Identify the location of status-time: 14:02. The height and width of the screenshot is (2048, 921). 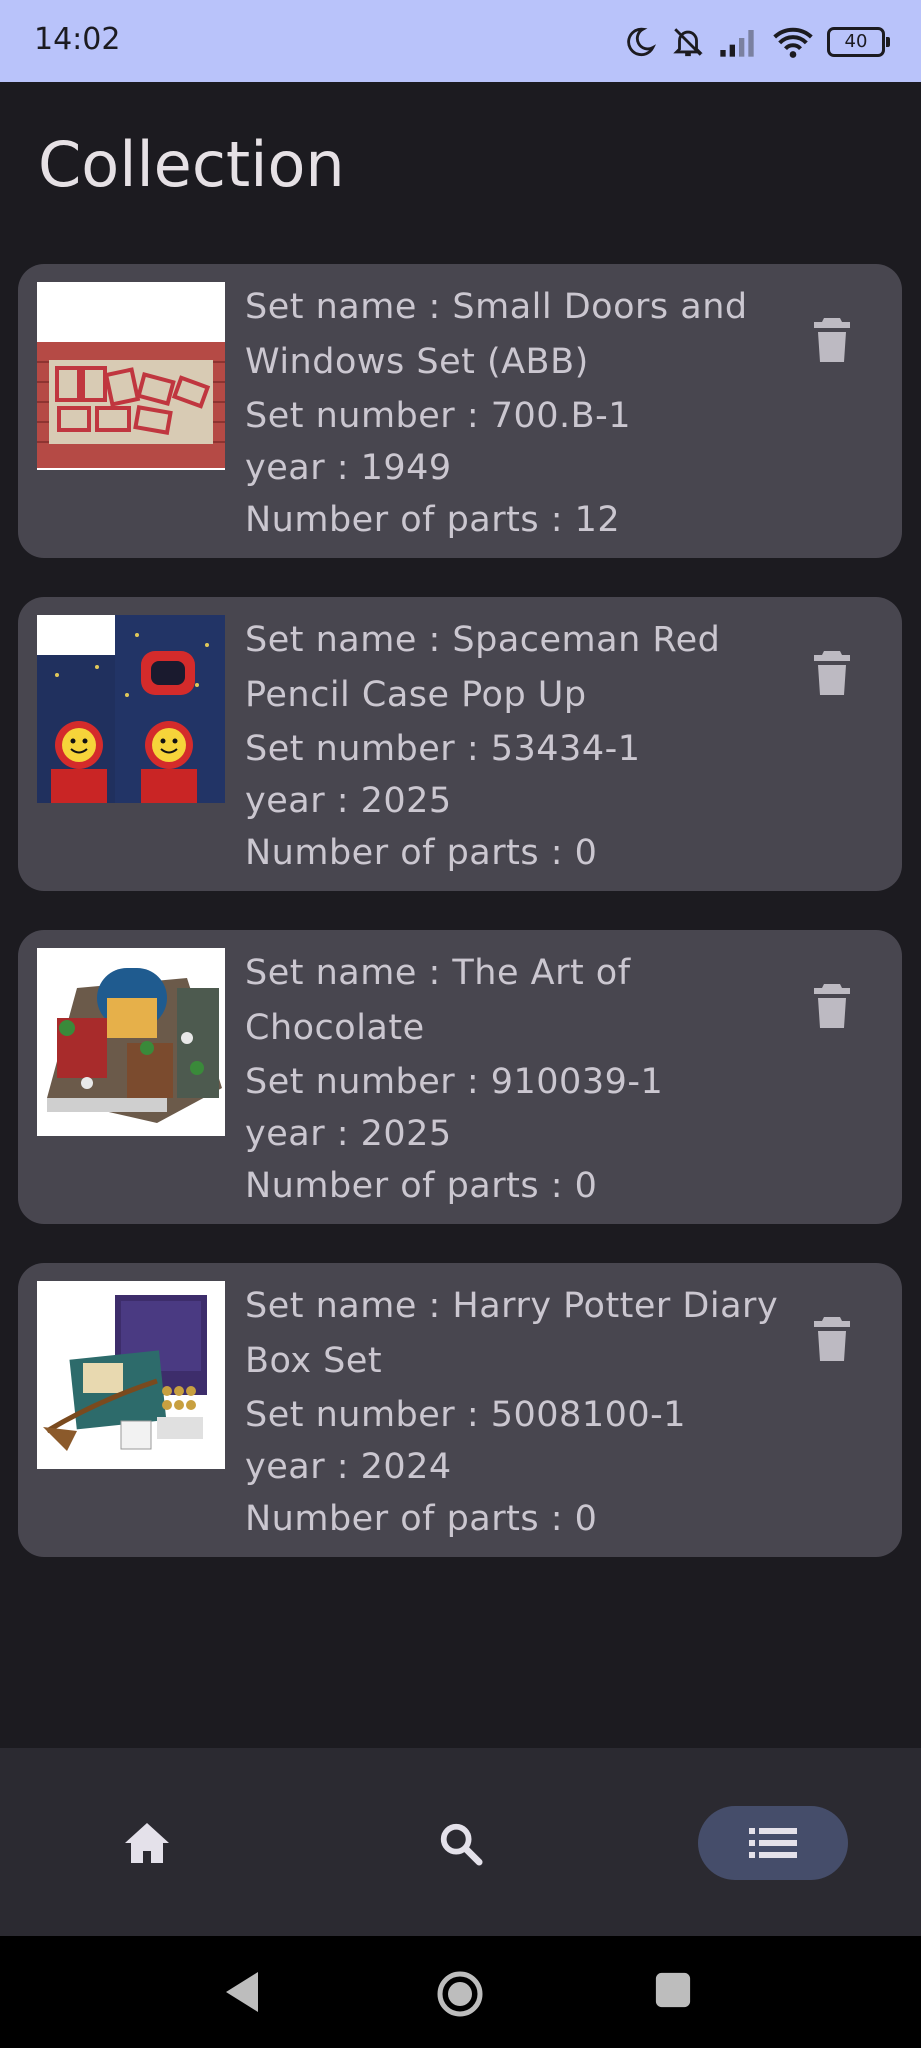
(77, 39).